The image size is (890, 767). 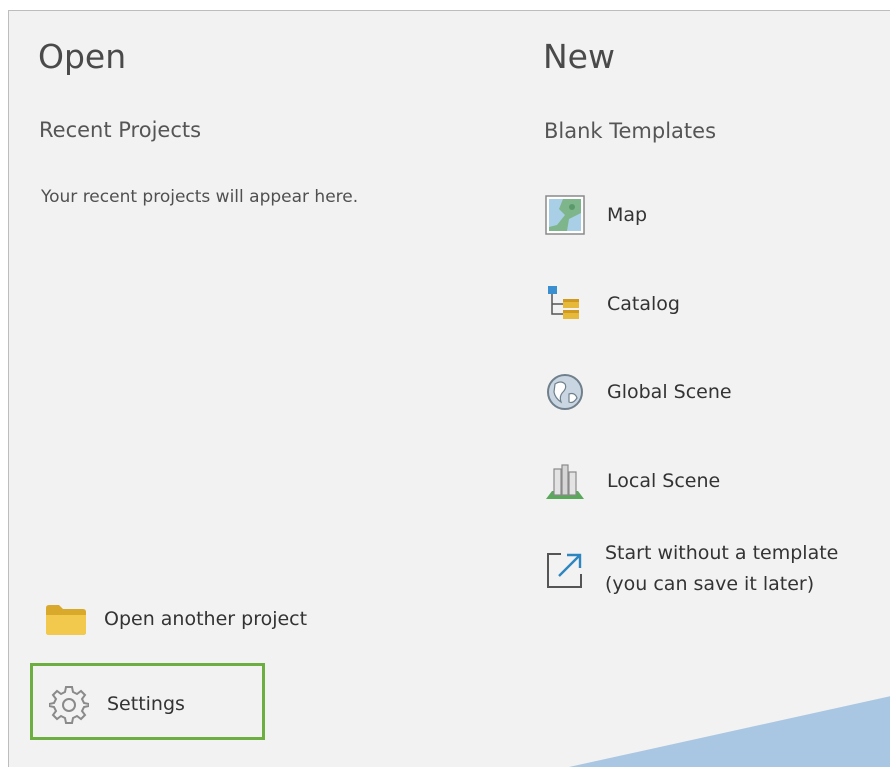 What do you see at coordinates (66, 619) in the screenshot?
I see `folder-icon` at bounding box center [66, 619].